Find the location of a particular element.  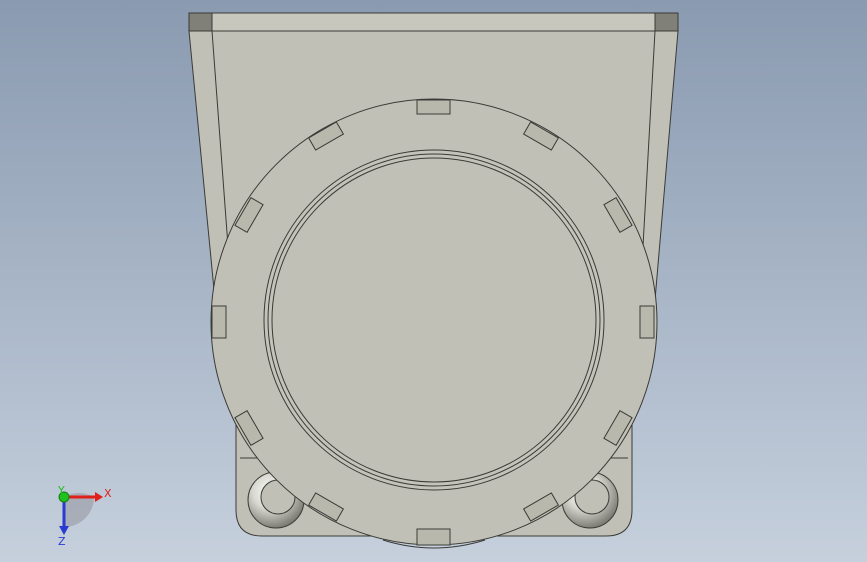

top-flange is located at coordinates (433, 22).